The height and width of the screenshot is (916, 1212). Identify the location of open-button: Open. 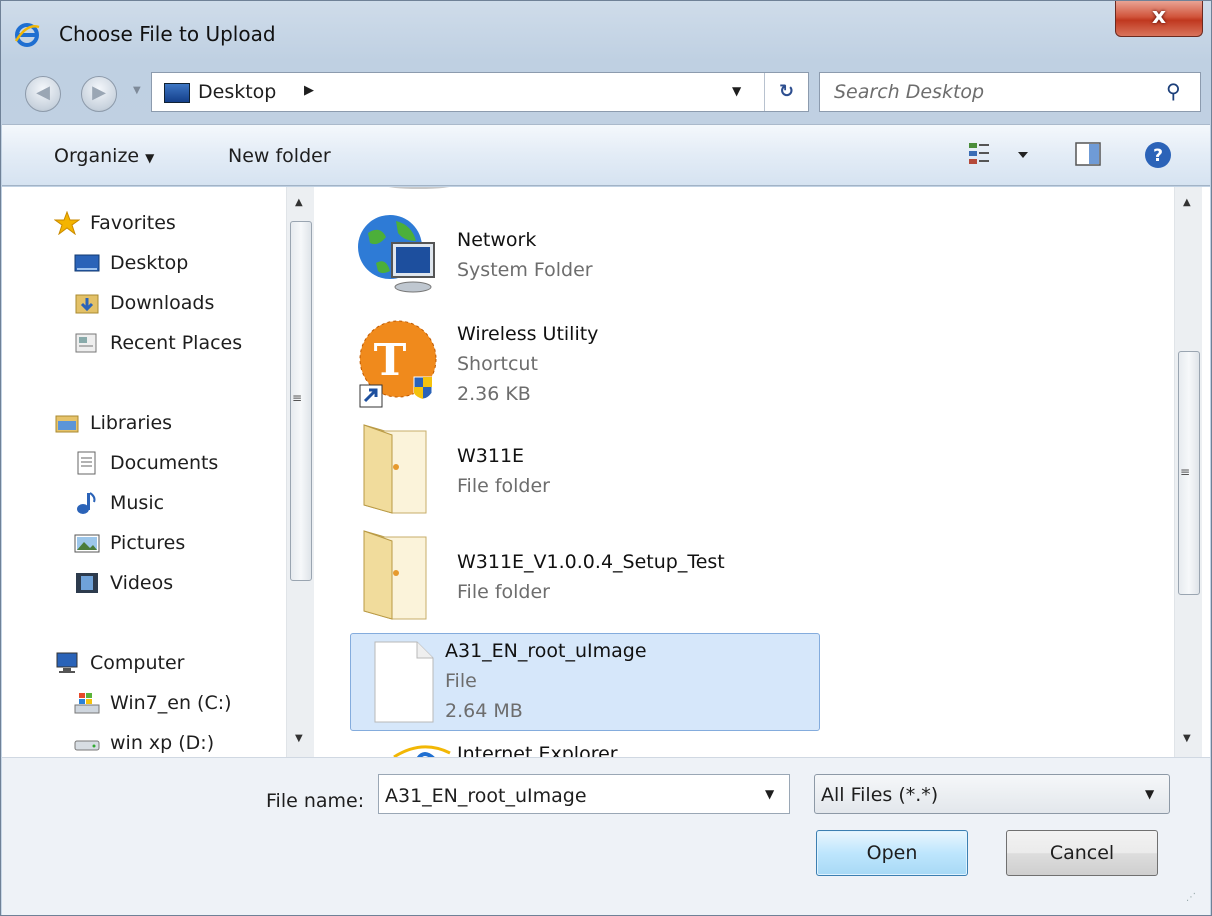
(892, 853).